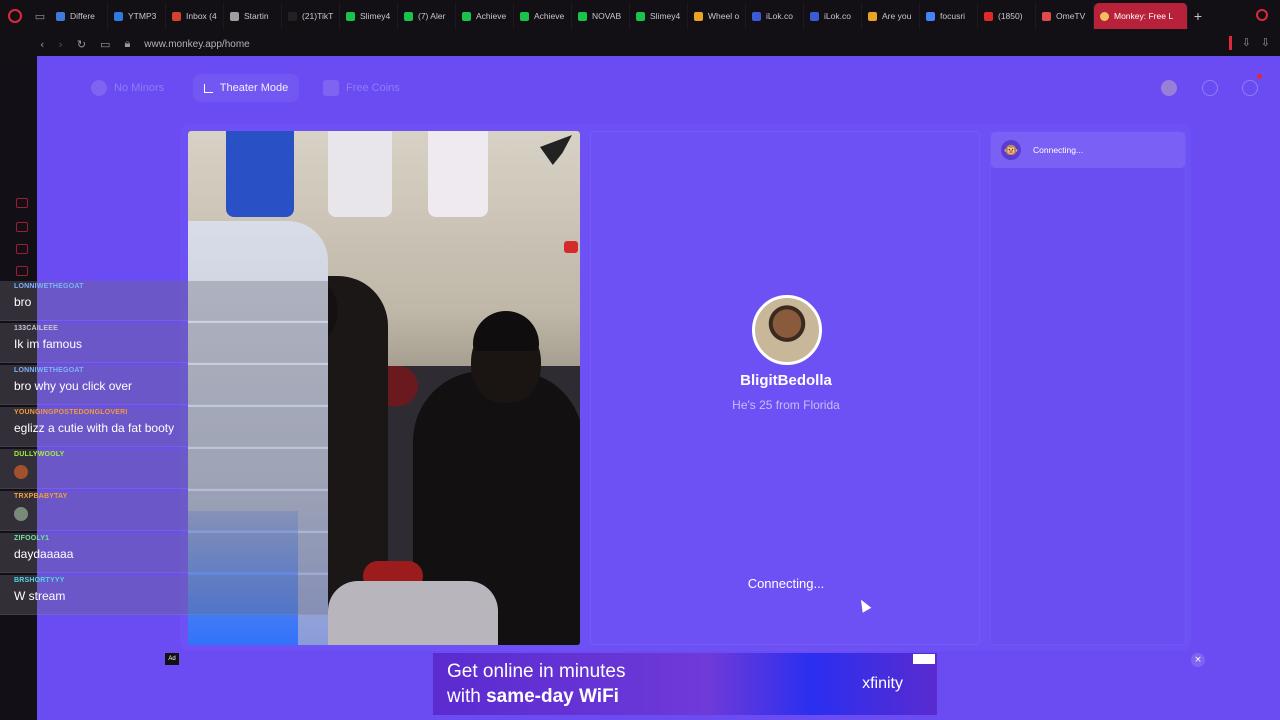 This screenshot has width=1280, height=720. Describe the element at coordinates (21, 514) in the screenshot. I see `chat-emote-icon` at that location.